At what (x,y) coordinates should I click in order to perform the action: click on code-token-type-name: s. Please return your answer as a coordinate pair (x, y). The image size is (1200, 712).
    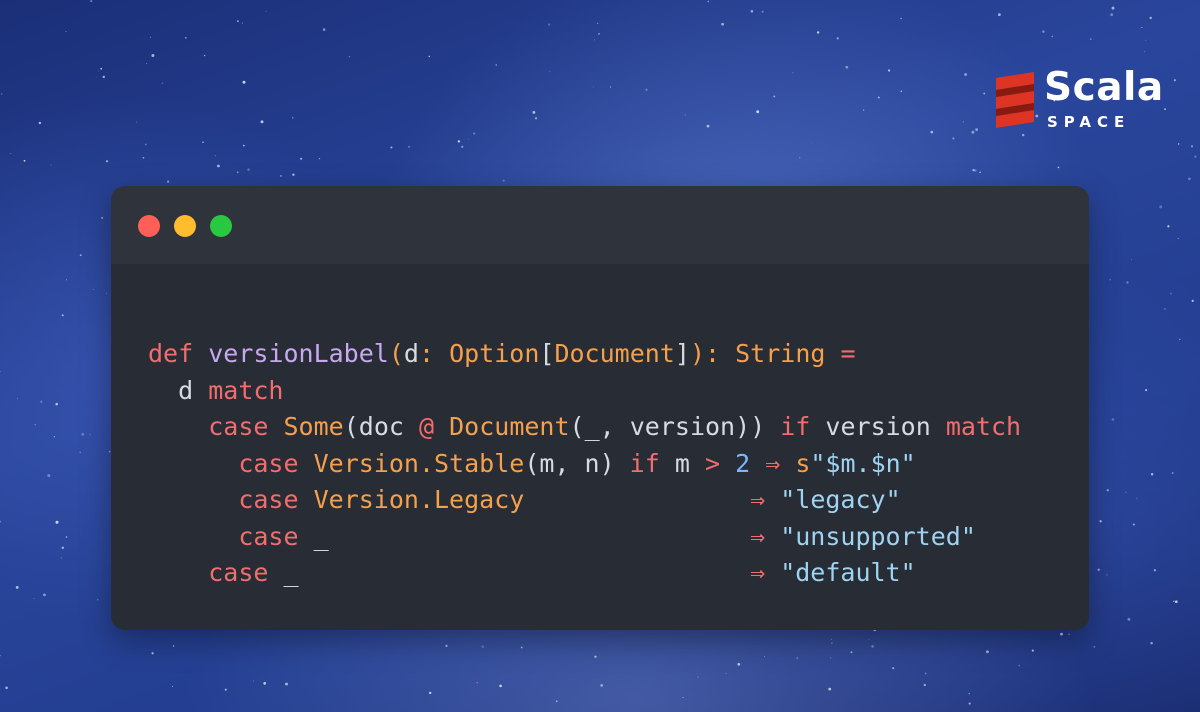
    Looking at the image, I should click on (803, 463).